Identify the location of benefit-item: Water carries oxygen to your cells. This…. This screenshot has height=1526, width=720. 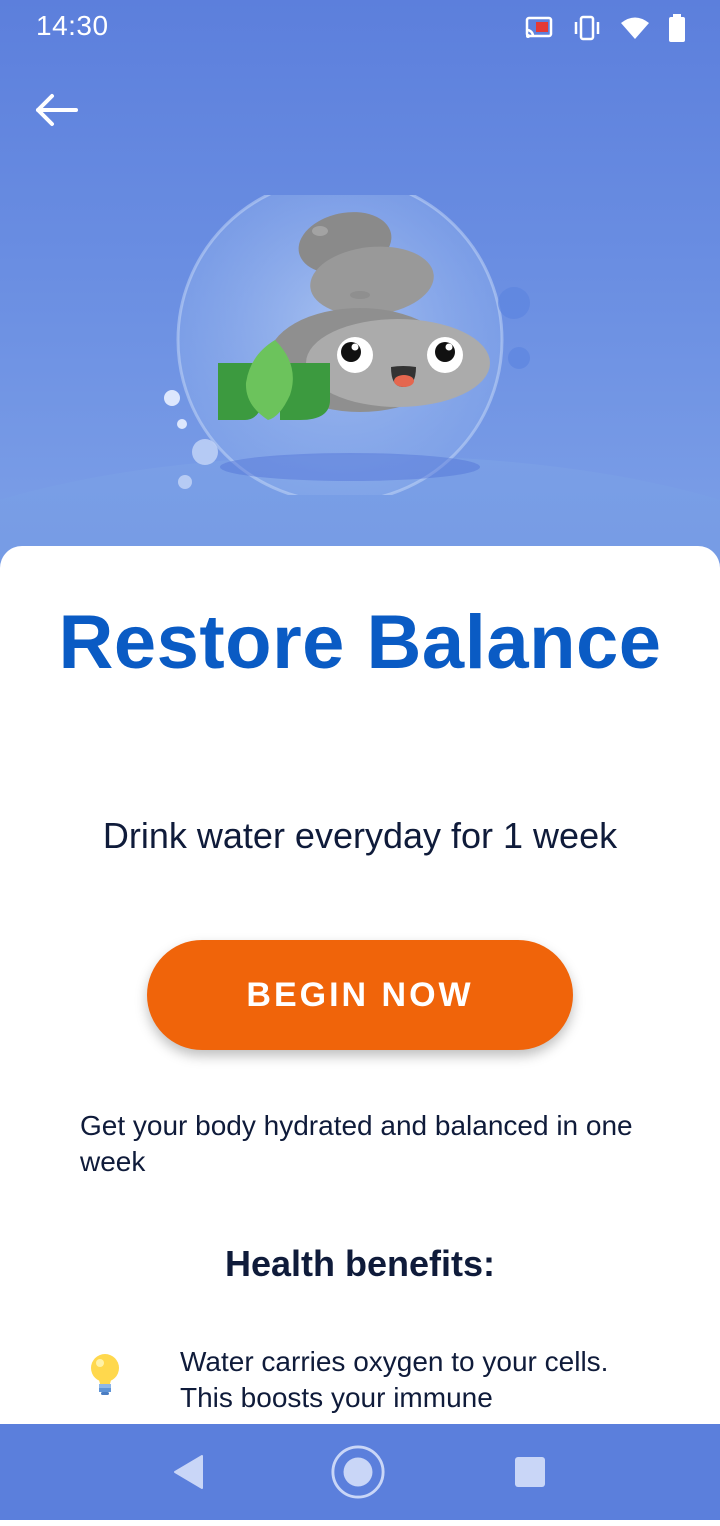
(360, 1384).